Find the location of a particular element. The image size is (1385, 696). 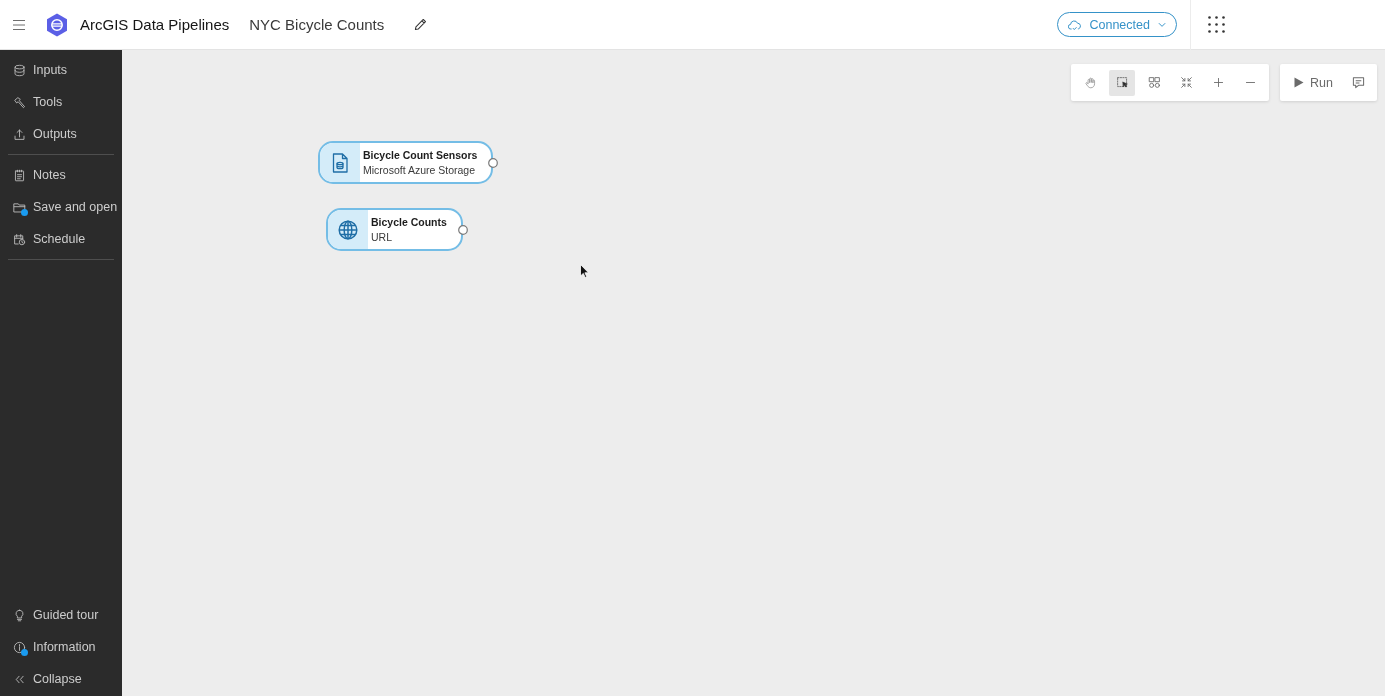

globe-icon is located at coordinates (348, 229).